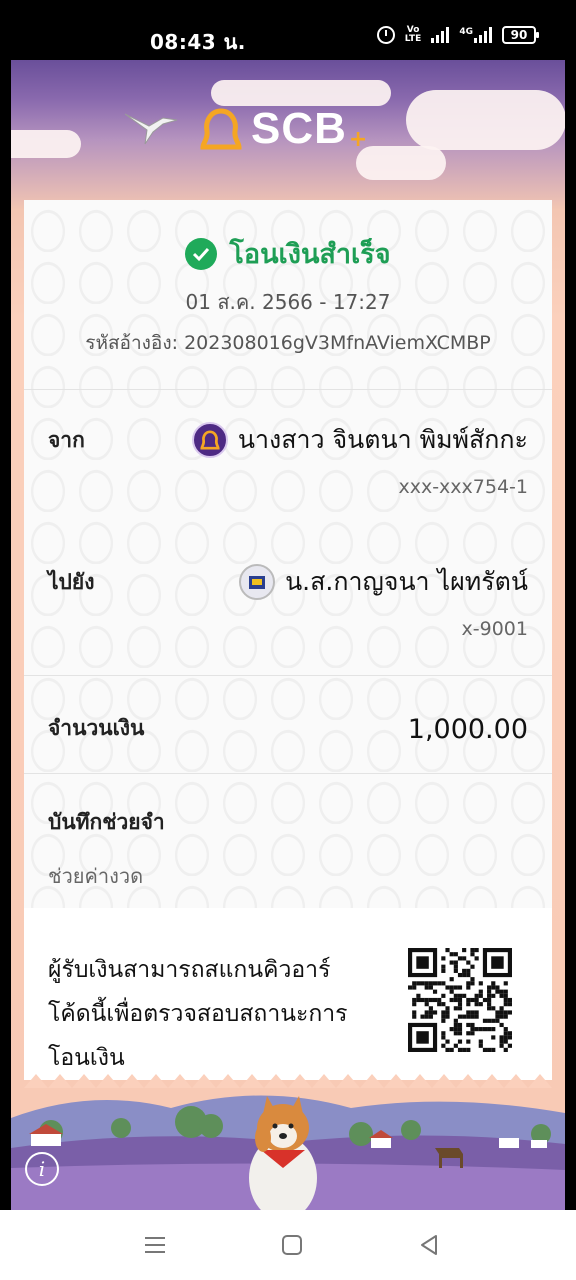 The height and width of the screenshot is (1280, 576). What do you see at coordinates (288, 841) in the screenshot?
I see `memo-section: บันทึกช่วยจำ ช่วยค่างวด` at bounding box center [288, 841].